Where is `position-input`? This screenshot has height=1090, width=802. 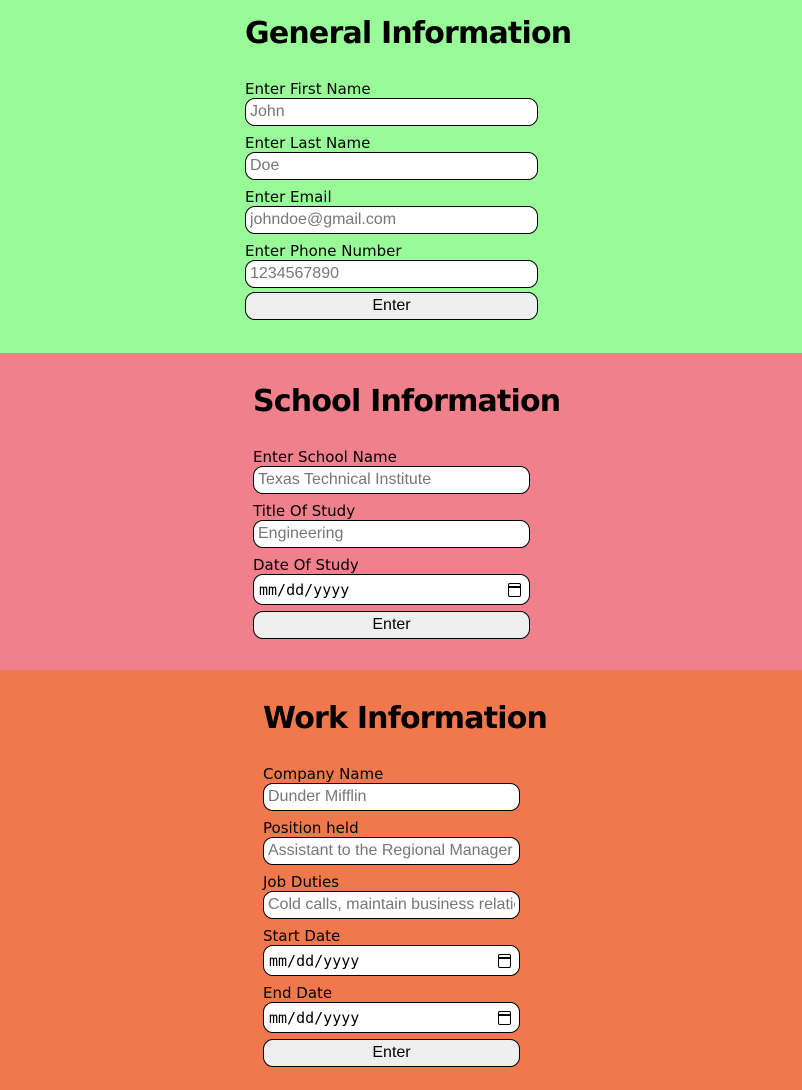
position-input is located at coordinates (391, 851).